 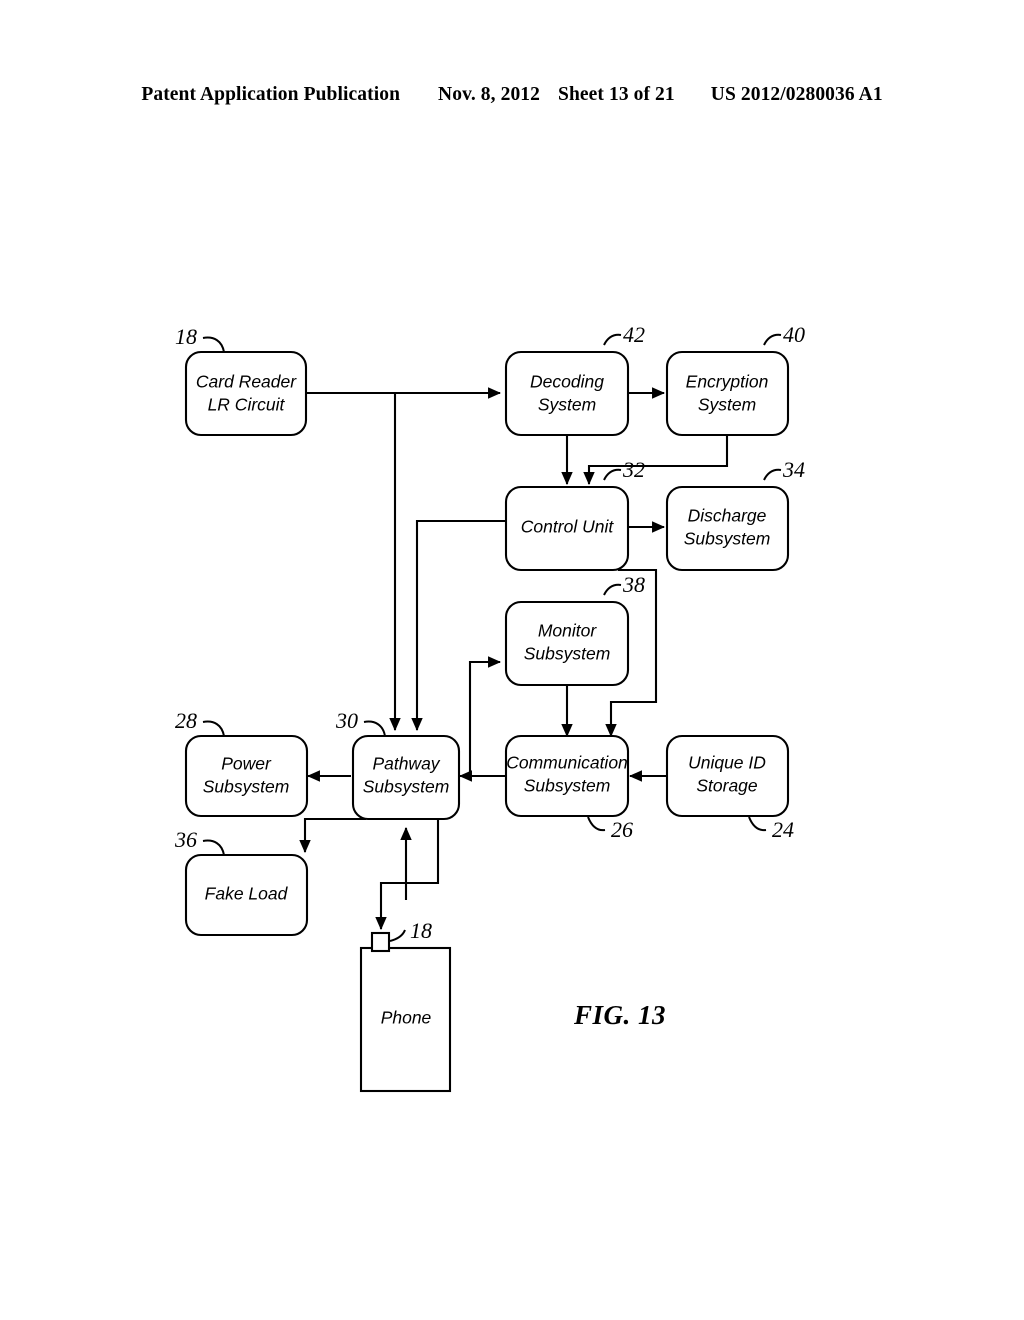 I want to click on ref-number-28-power: 28, so click(x=186, y=720).